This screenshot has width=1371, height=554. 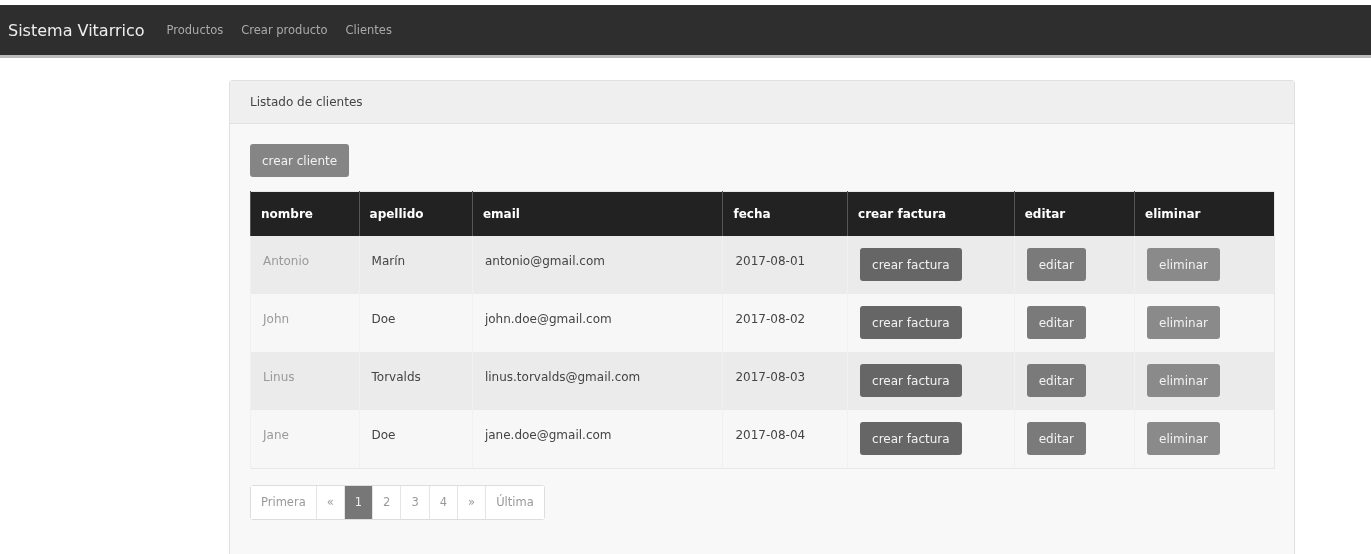 I want to click on table-cell: 2017-08-04, so click(x=785, y=439).